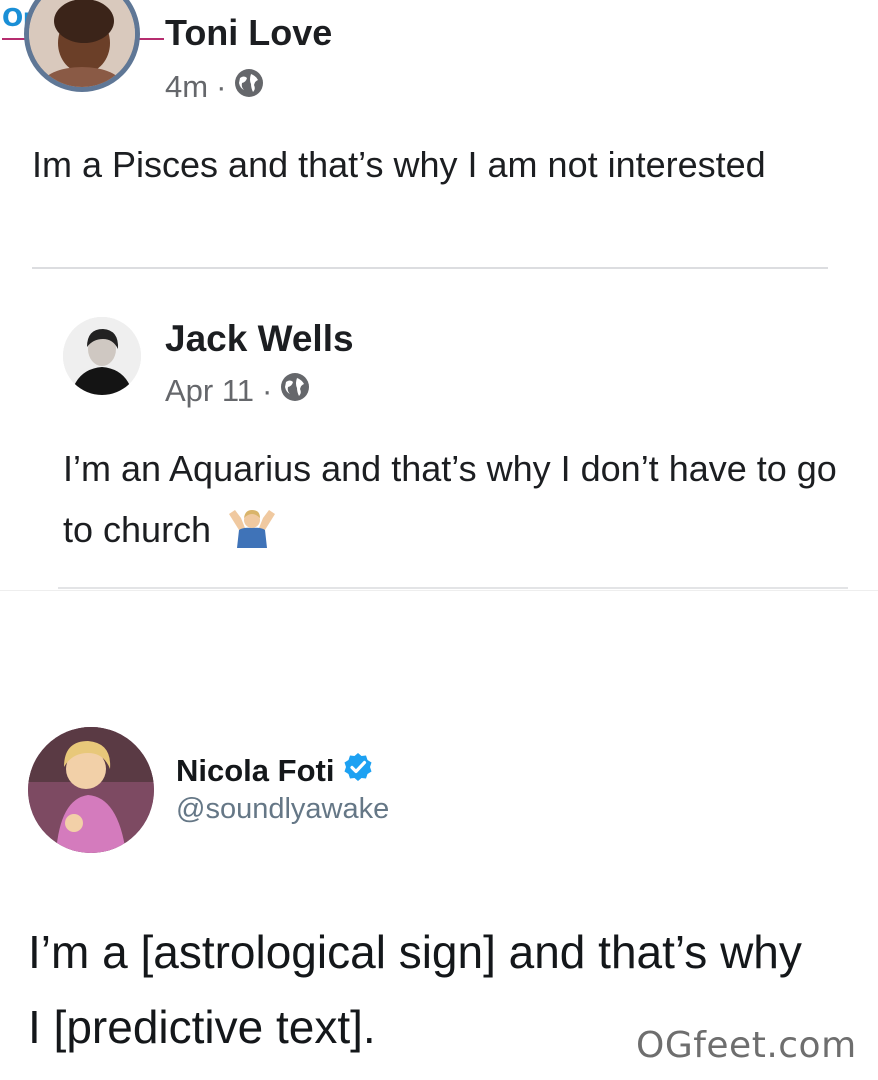 Image resolution: width=878 pixels, height=1080 pixels. Describe the element at coordinates (439, 590) in the screenshot. I see `section-separator` at that location.